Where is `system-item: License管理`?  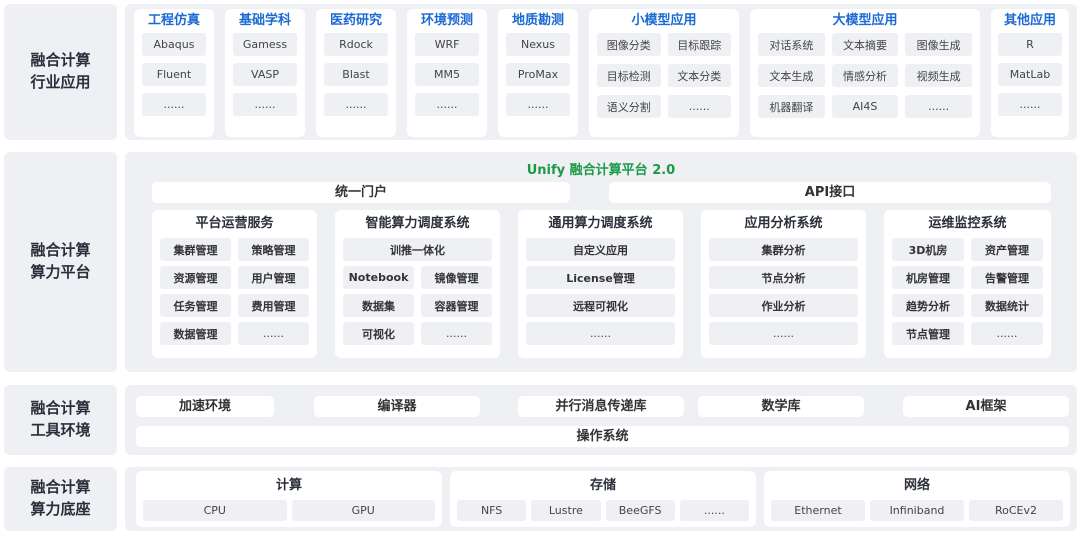
system-item: License管理 is located at coordinates (600, 277).